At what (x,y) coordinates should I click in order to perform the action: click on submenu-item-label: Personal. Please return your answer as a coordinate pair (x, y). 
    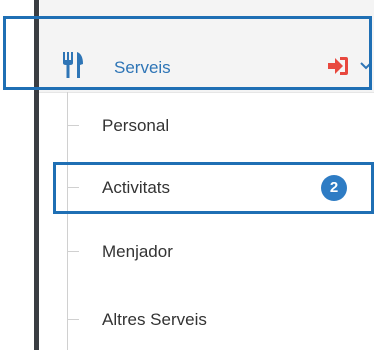
    Looking at the image, I should click on (136, 125).